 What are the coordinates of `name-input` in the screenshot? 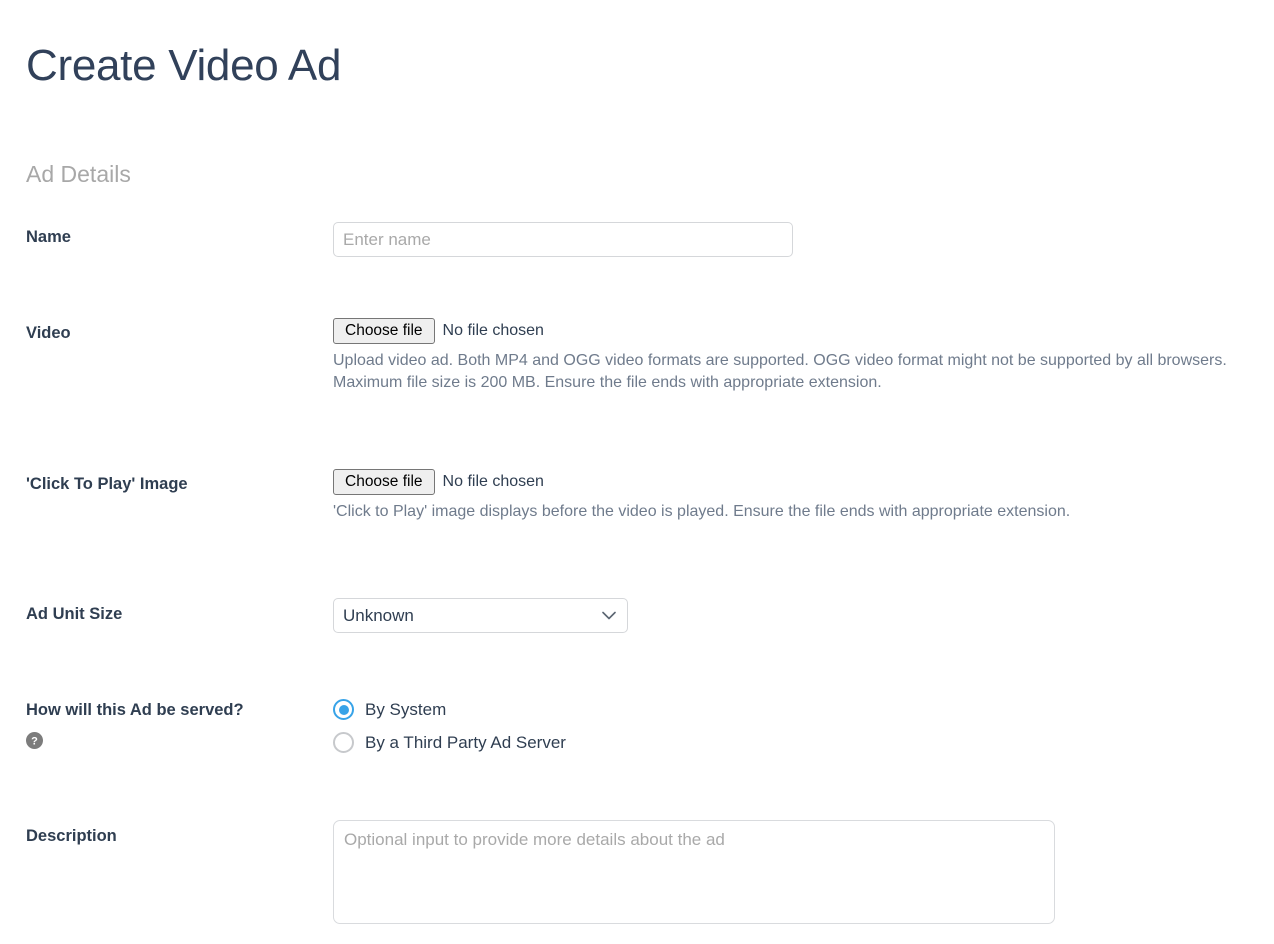 It's located at (563, 239).